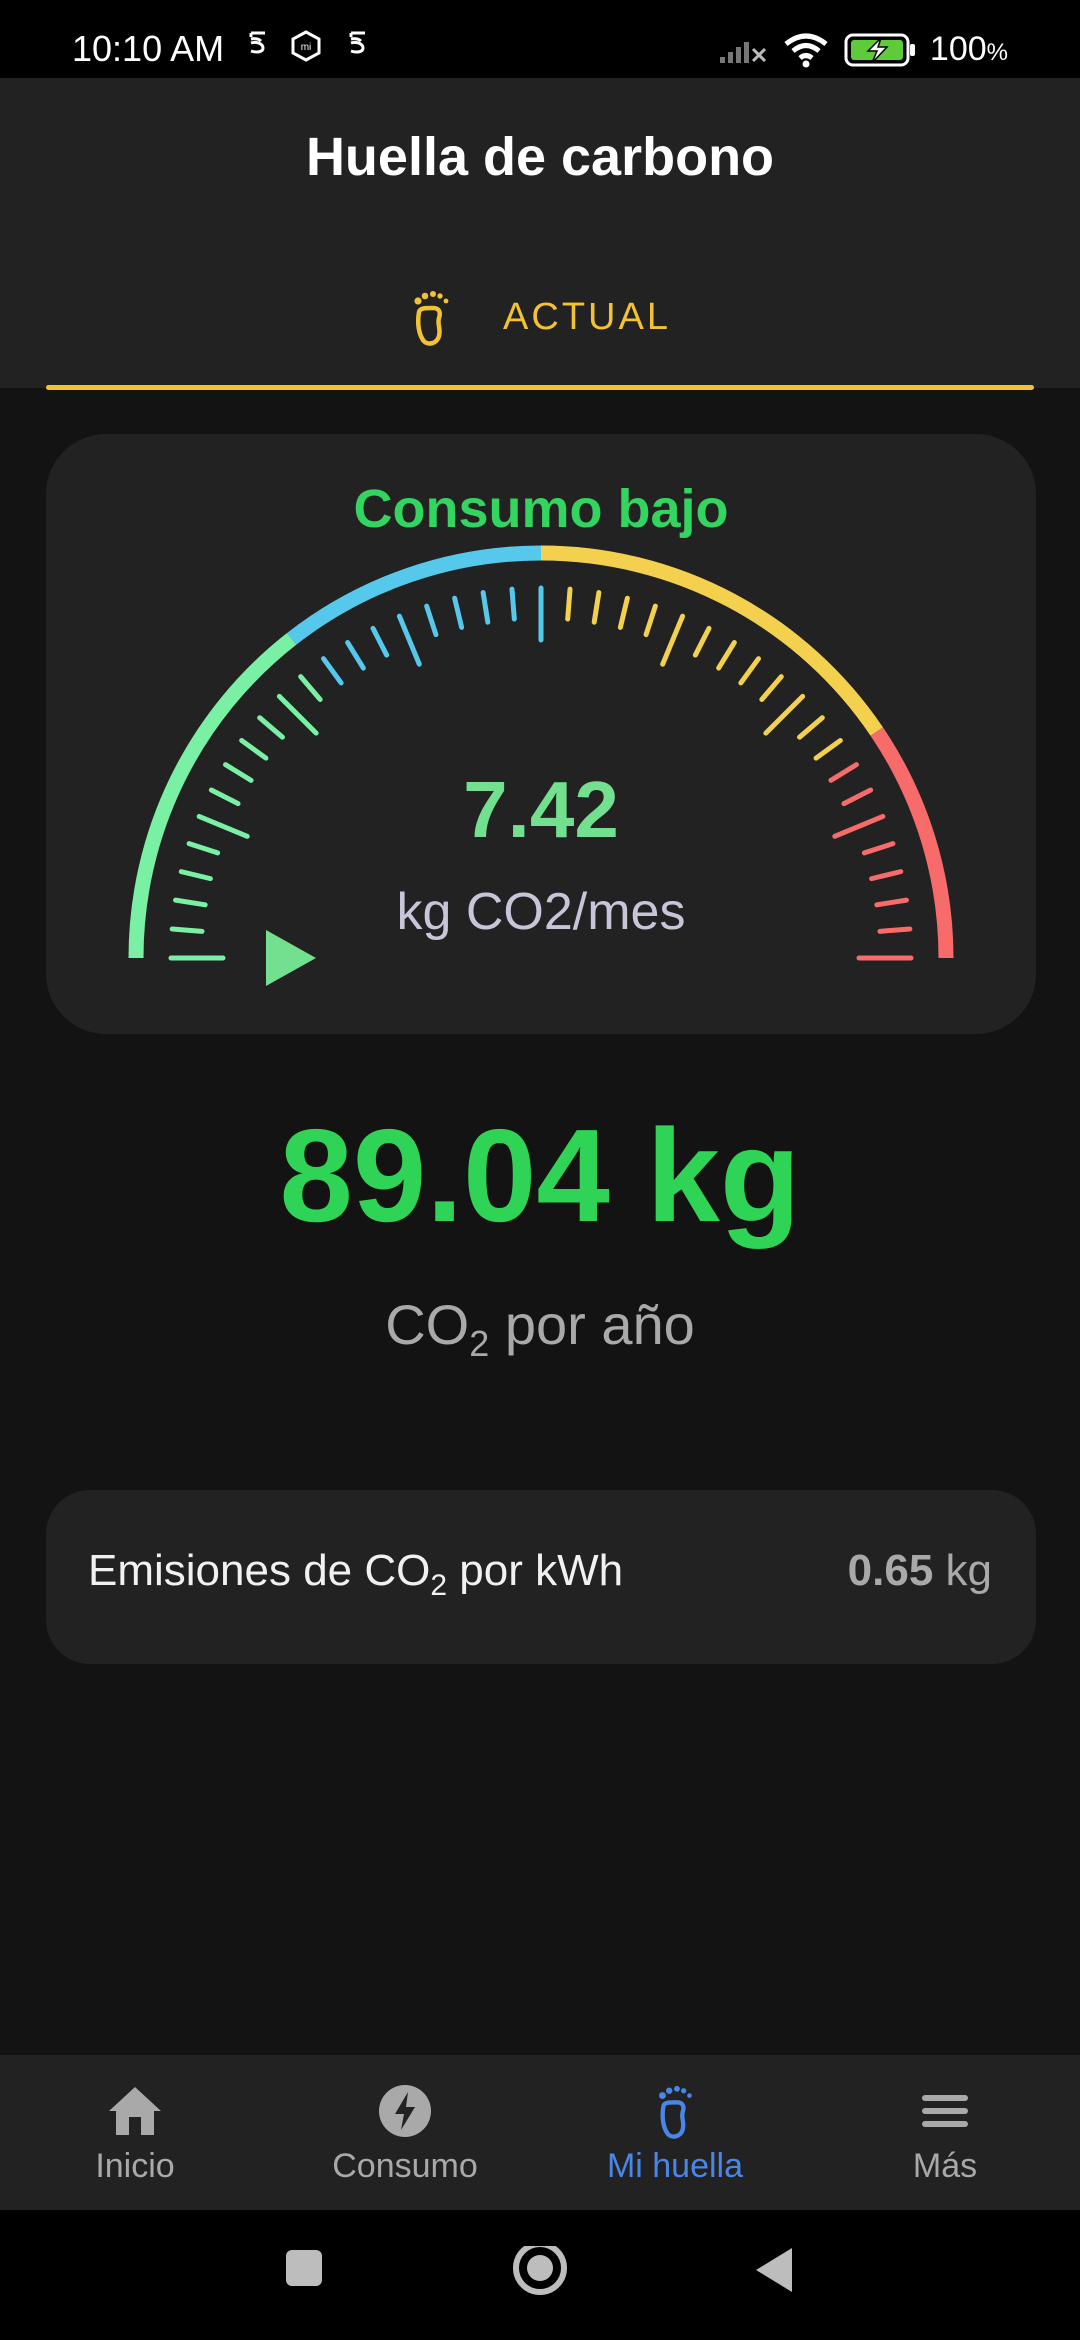  What do you see at coordinates (774, 2270) in the screenshot?
I see `back-button` at bounding box center [774, 2270].